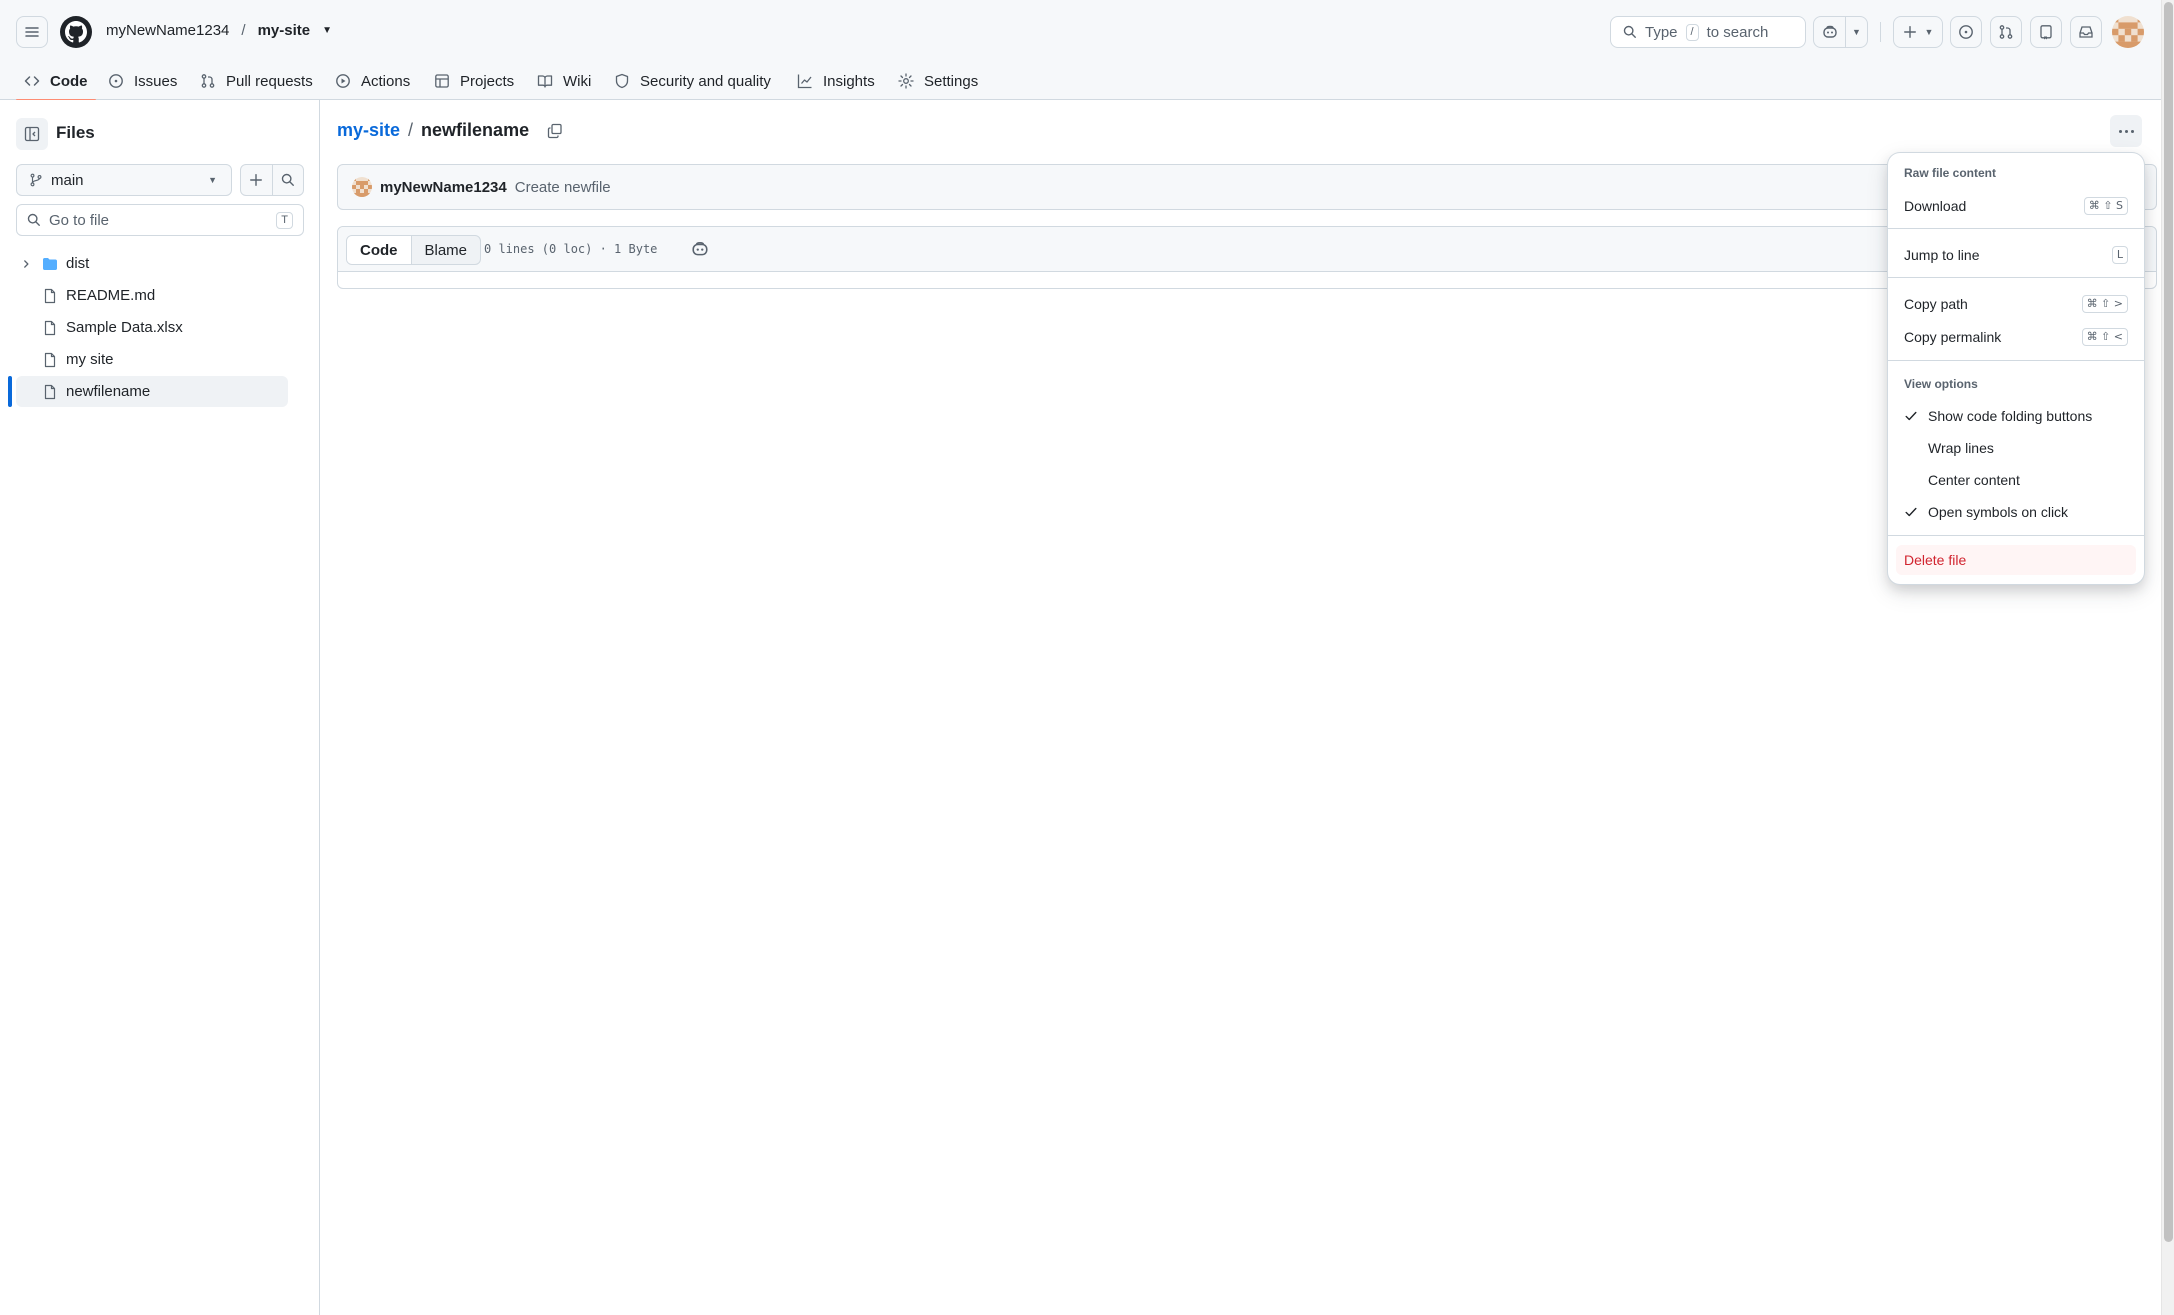 The height and width of the screenshot is (1315, 2174). Describe the element at coordinates (152, 391) in the screenshot. I see `tree-item-newfilename: newfilename` at that location.